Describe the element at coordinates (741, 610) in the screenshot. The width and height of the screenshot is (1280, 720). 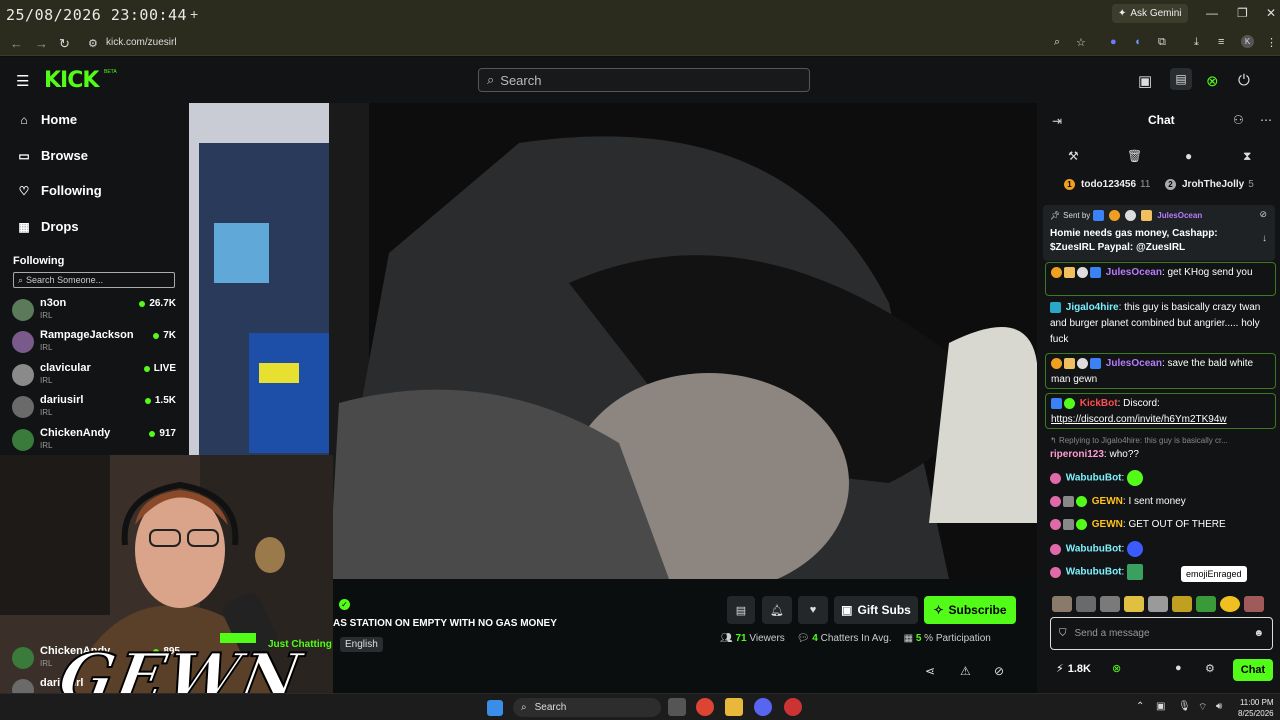
I see `clip-icon: ▤` at that location.